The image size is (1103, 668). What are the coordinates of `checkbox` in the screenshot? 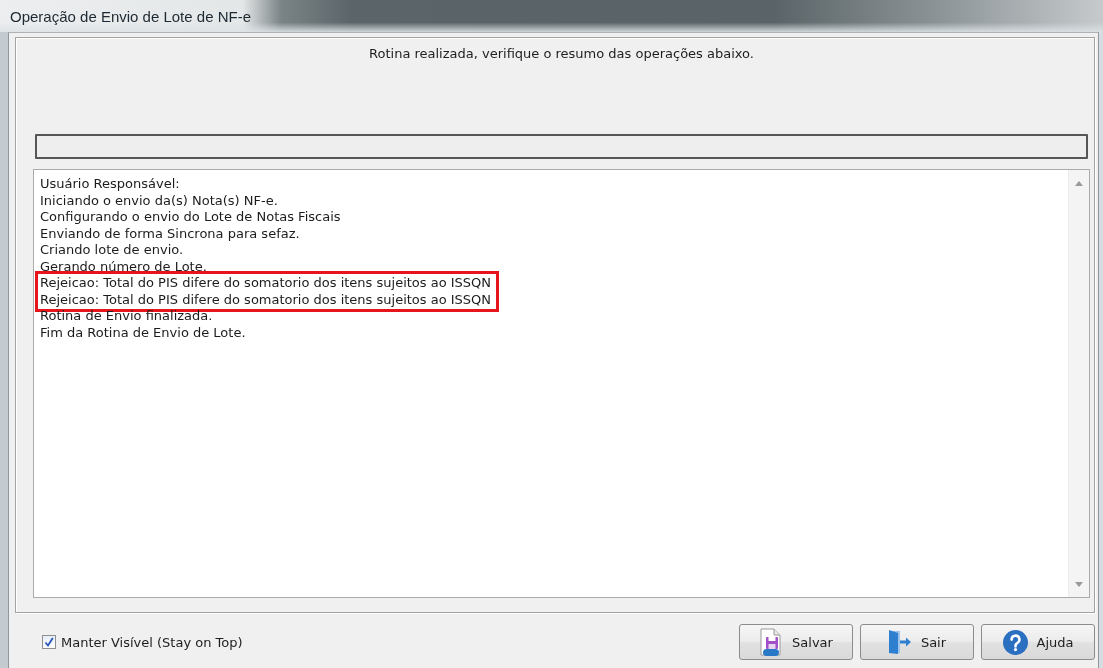 It's located at (49, 642).